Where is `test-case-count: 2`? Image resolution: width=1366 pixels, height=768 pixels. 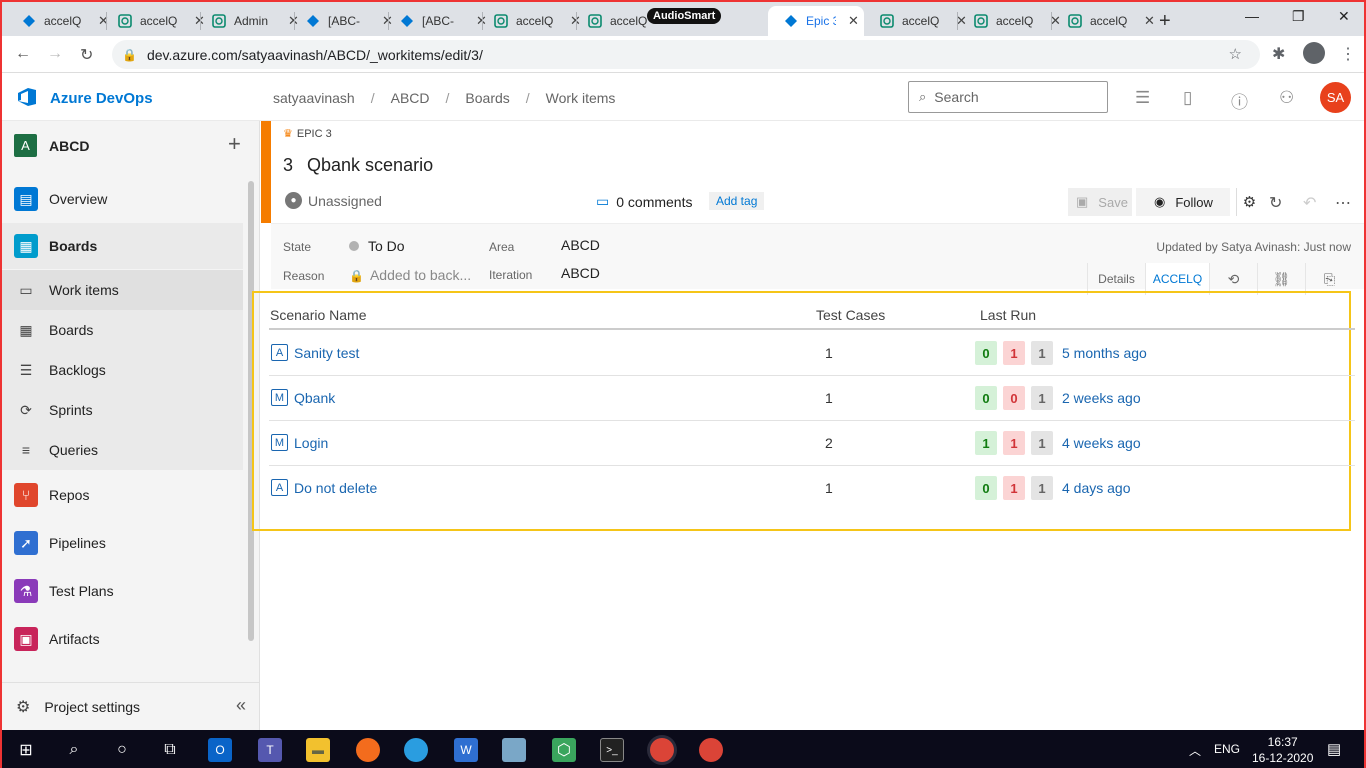
test-case-count: 2 is located at coordinates (829, 443).